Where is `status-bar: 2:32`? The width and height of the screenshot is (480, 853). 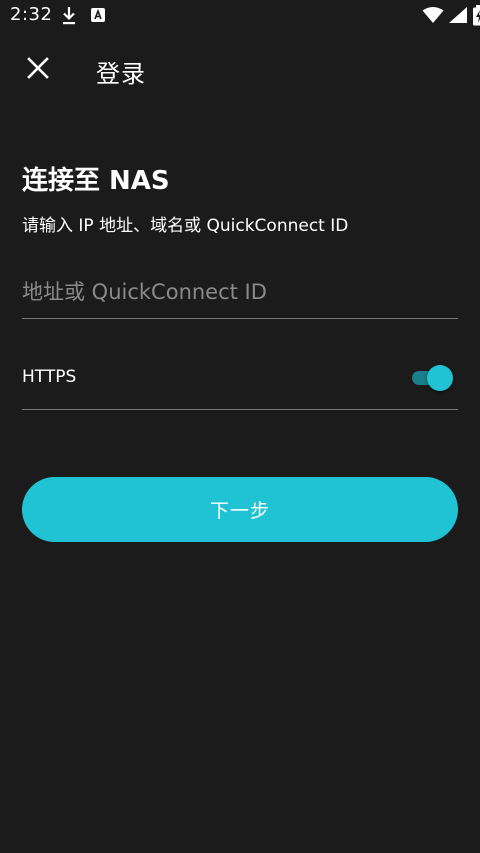 status-bar: 2:32 is located at coordinates (240, 16).